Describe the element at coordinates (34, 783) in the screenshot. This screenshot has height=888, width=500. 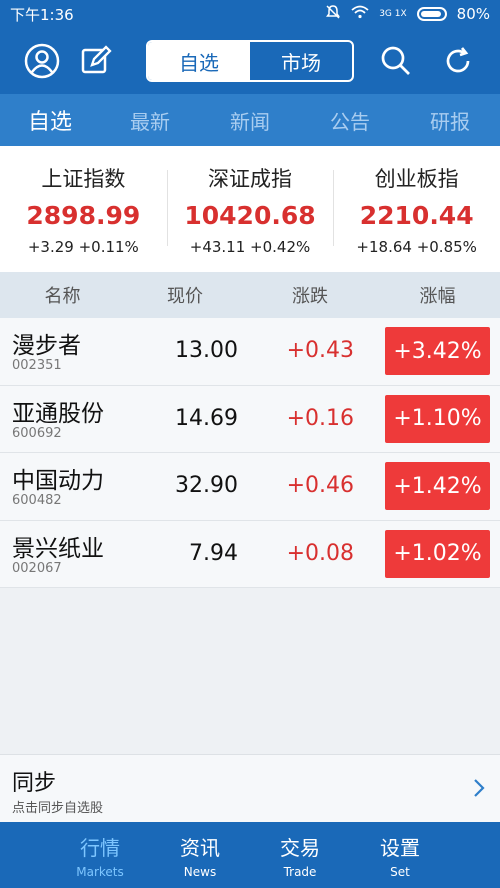
I see `sync-title: 同步` at that location.